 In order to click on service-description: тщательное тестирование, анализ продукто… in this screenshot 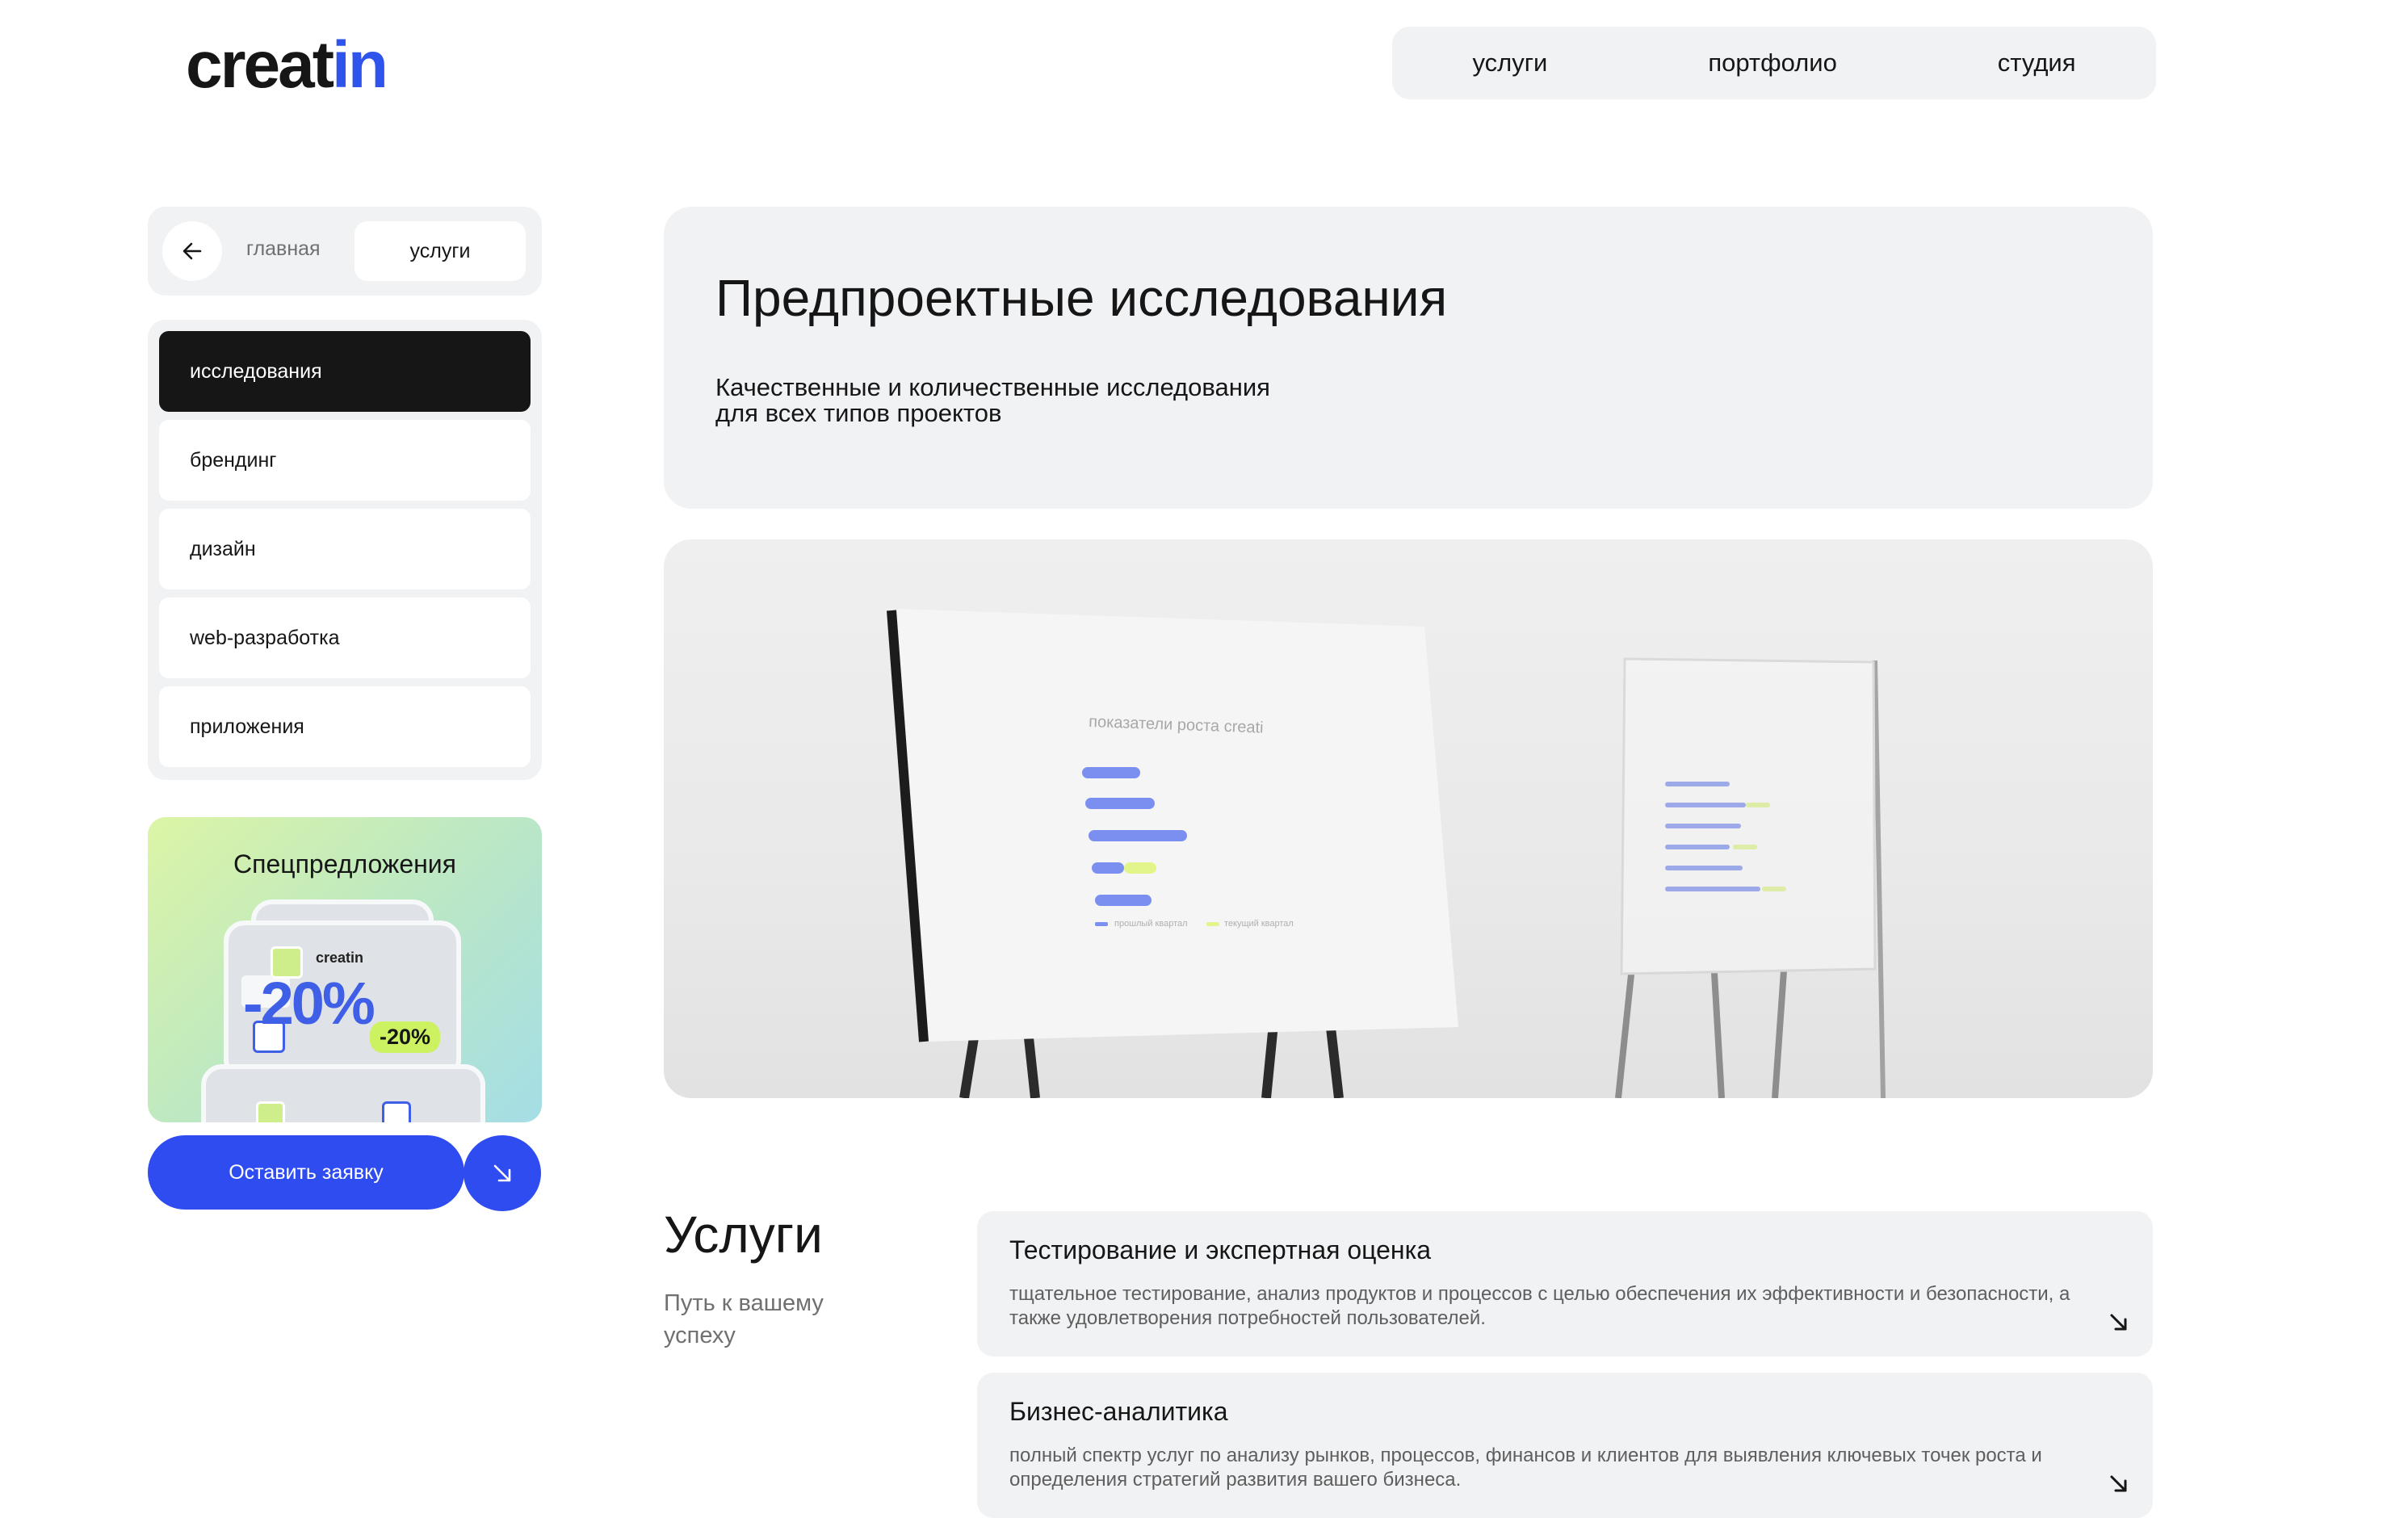, I will do `click(1539, 1306)`.